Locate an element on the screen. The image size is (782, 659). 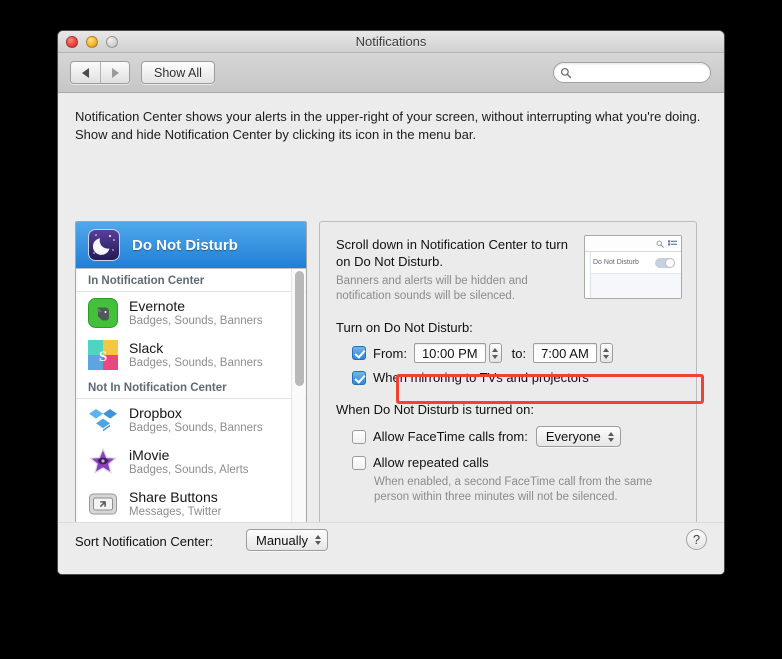
preview-do-not-disturb-row: Do Not Disturb is located at coordinates (633, 263).